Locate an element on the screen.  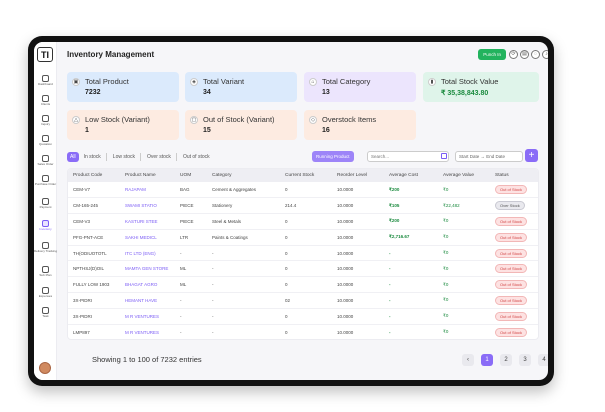
filter-all: All is located at coordinates (73, 157).